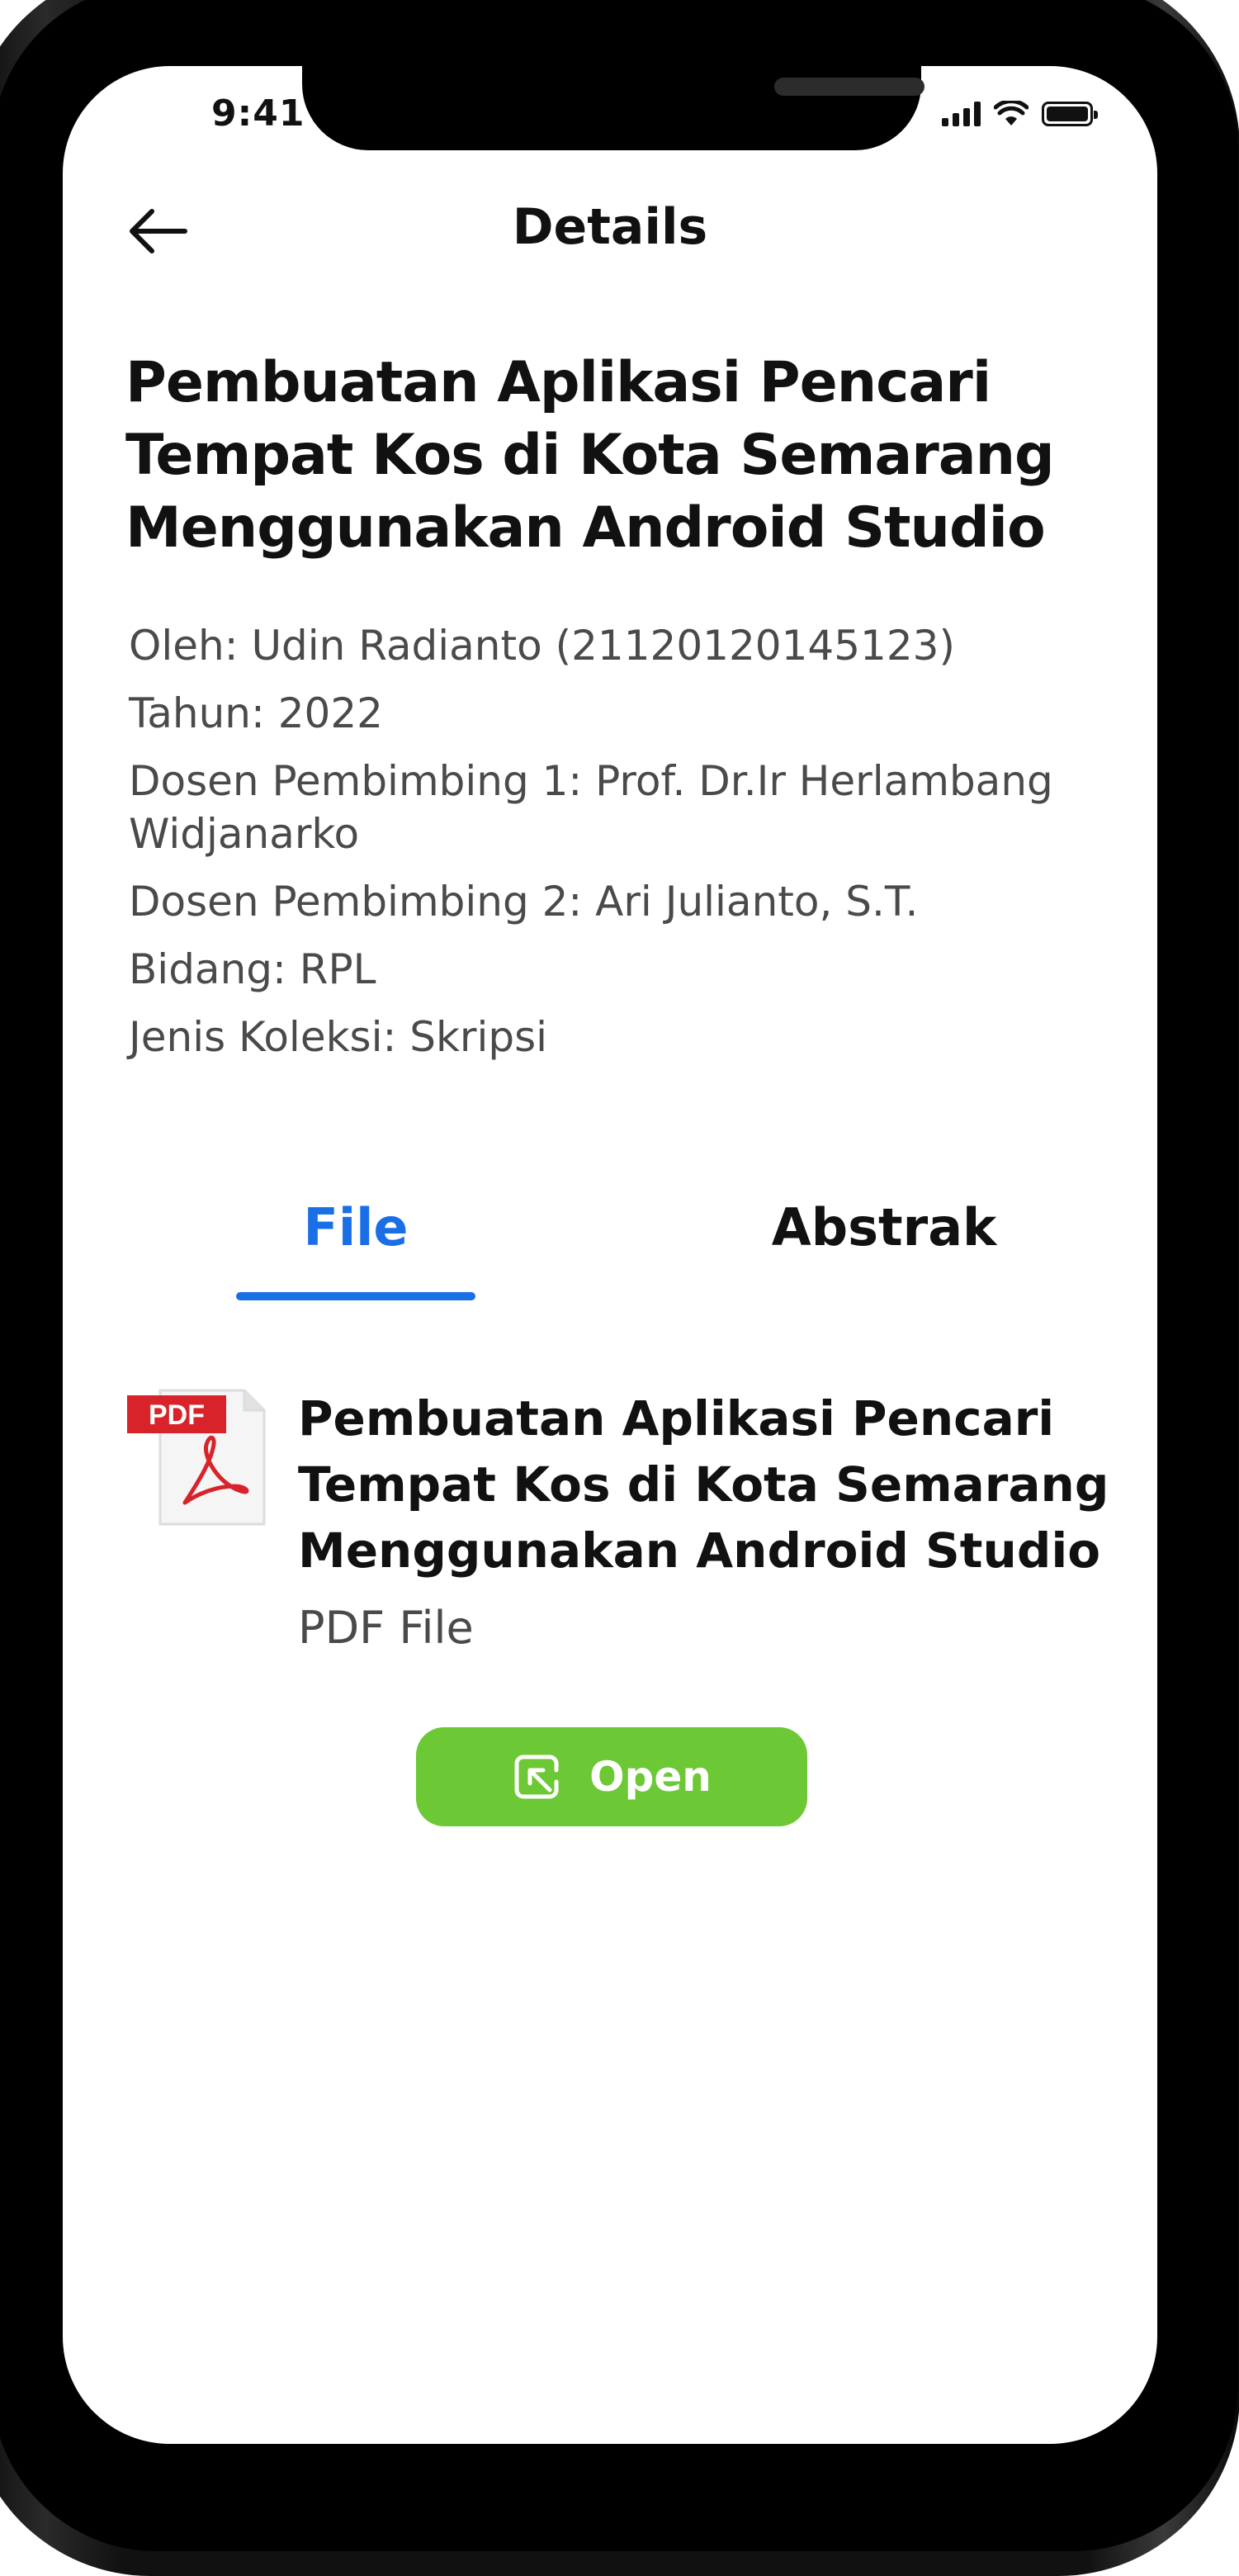 This screenshot has height=2576, width=1239. What do you see at coordinates (252, 969) in the screenshot?
I see `meta-field: Bidang: RPL` at bounding box center [252, 969].